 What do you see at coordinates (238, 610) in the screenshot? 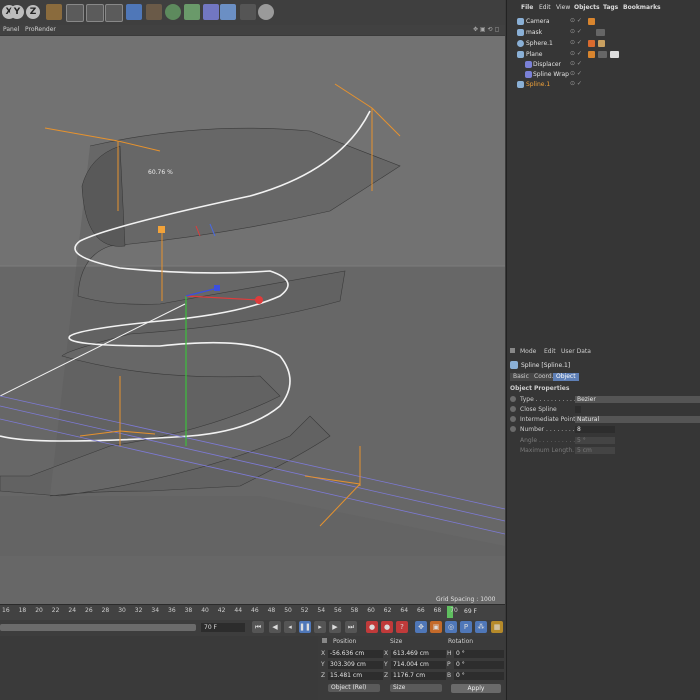
I see `timeline-tick: 44` at bounding box center [238, 610].